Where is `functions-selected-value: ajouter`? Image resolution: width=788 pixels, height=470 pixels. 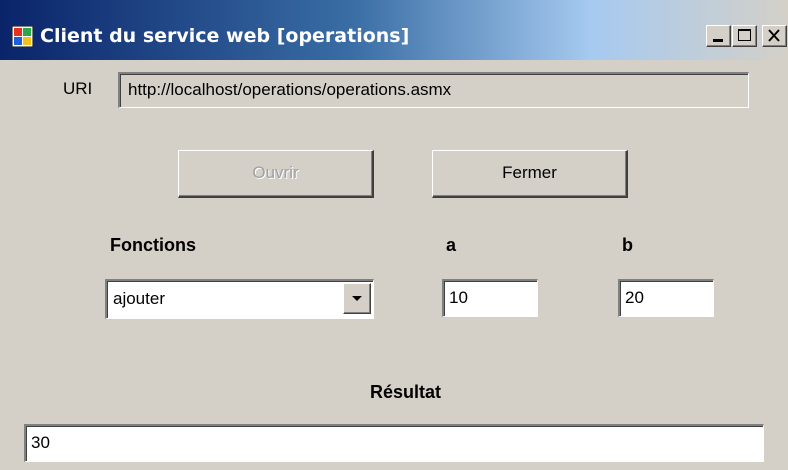
functions-selected-value: ajouter is located at coordinates (139, 298).